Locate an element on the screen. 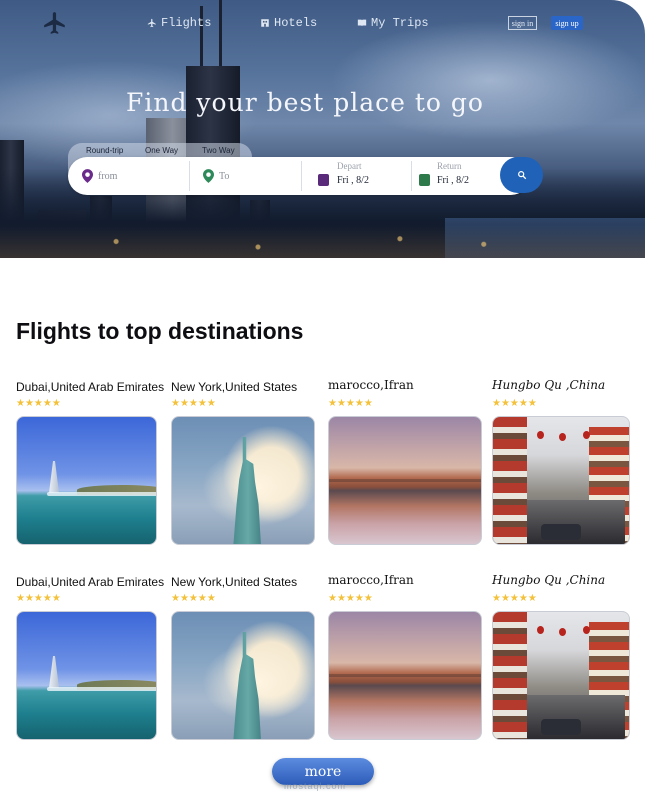  to-field is located at coordinates (252, 176).